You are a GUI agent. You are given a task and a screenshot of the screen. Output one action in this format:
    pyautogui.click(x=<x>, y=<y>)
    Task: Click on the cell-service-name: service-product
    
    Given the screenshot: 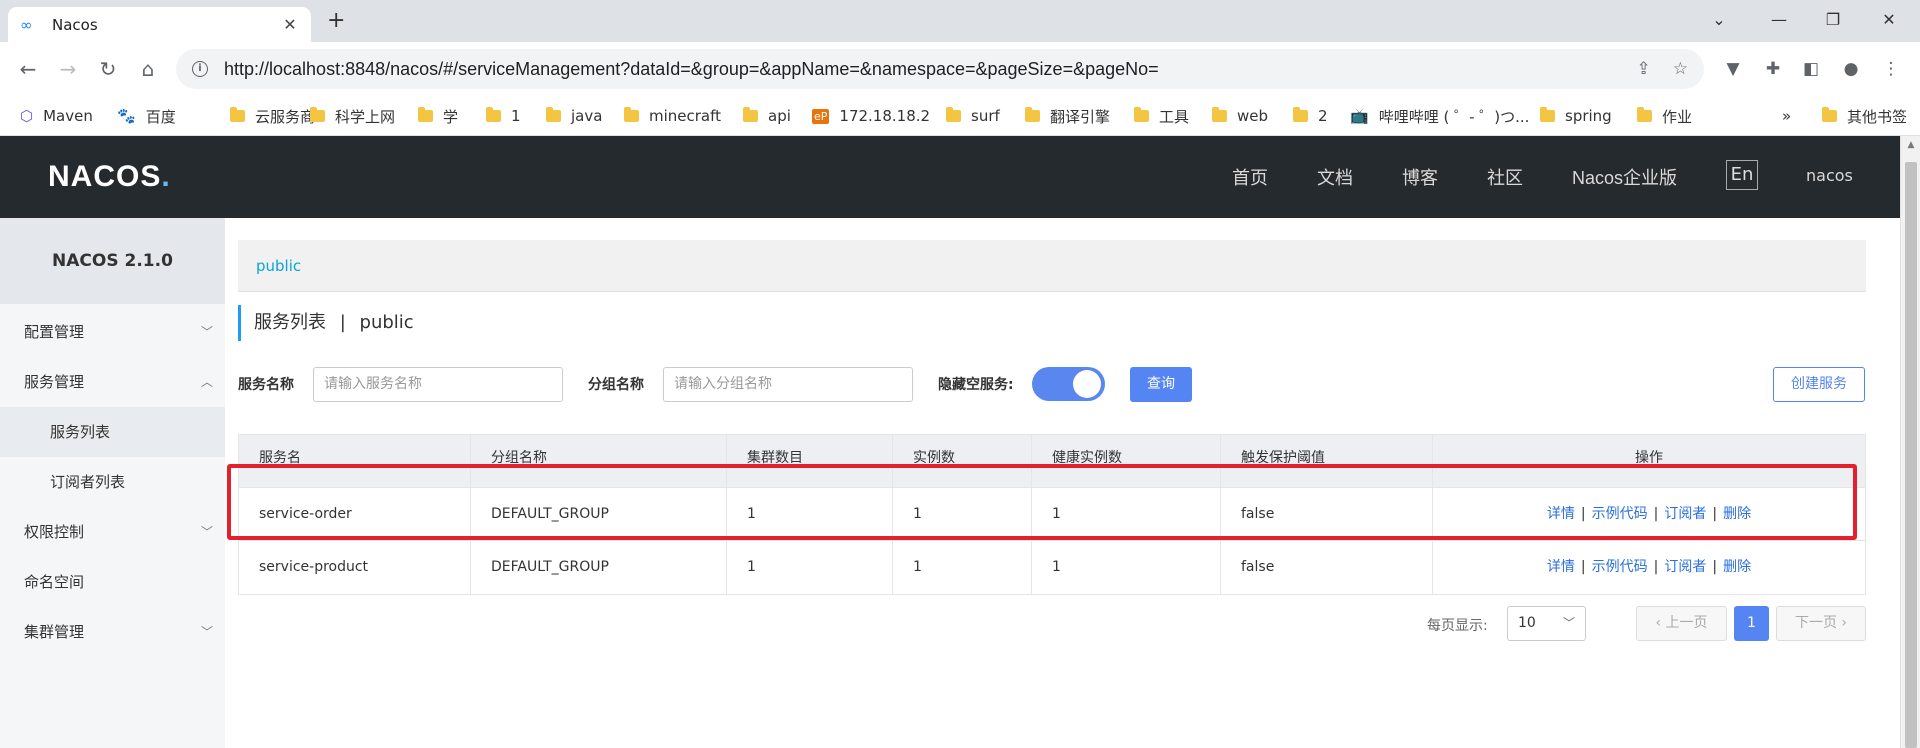 What is the action you would take?
    pyautogui.click(x=314, y=567)
    